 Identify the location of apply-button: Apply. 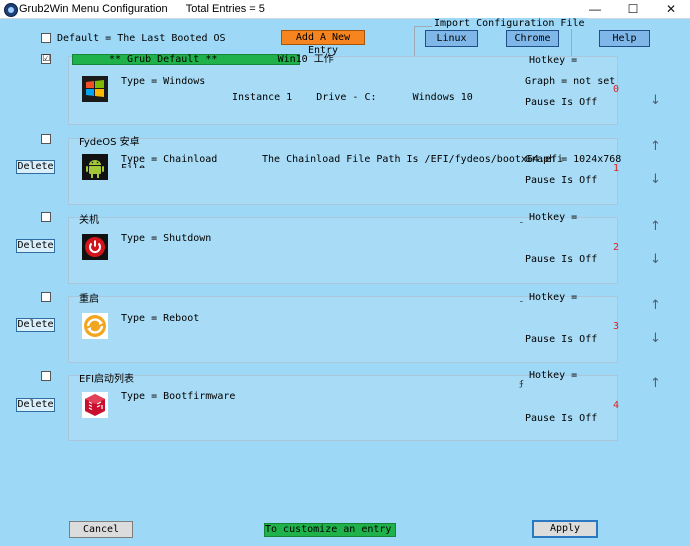
(565, 529).